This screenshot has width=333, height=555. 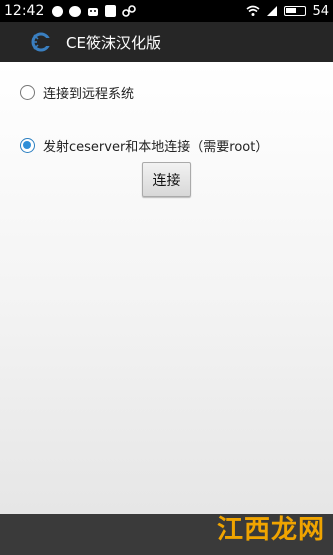 What do you see at coordinates (272, 11) in the screenshot?
I see `sim-icon` at bounding box center [272, 11].